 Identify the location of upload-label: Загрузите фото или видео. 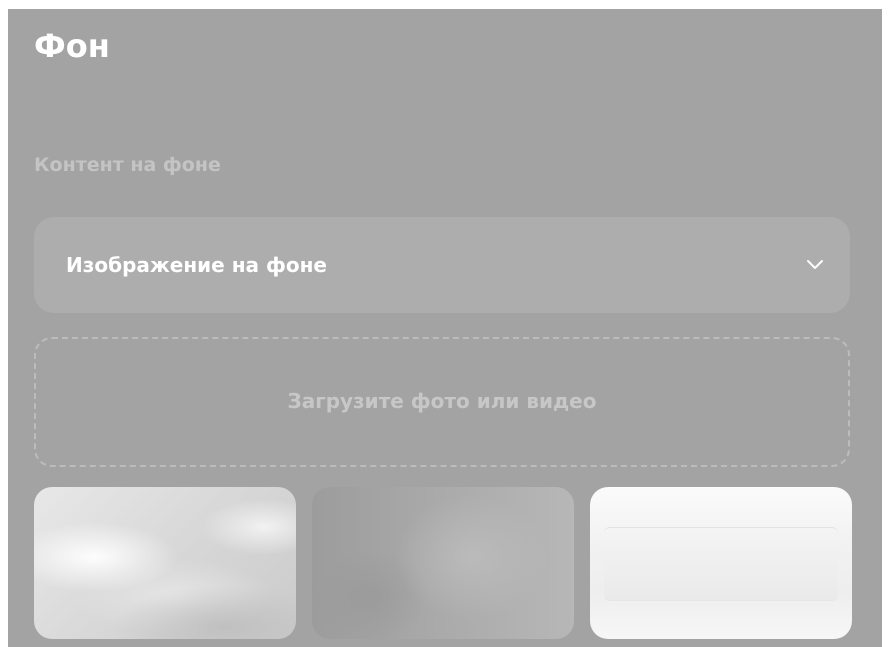
(442, 401).